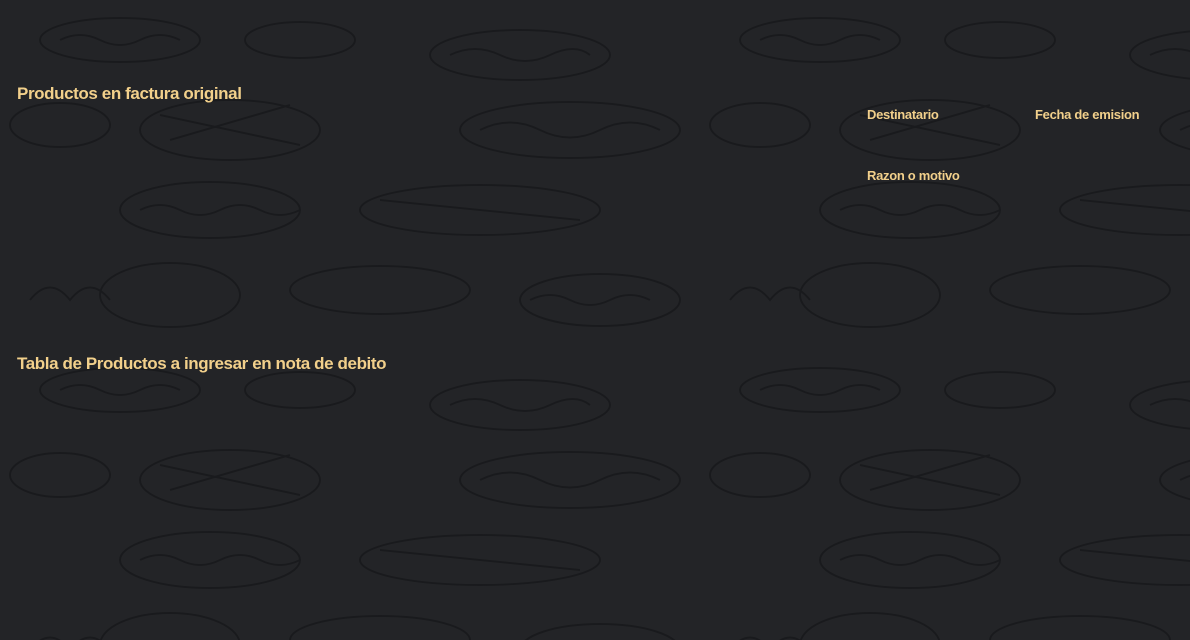 Image resolution: width=1190 pixels, height=640 pixels. What do you see at coordinates (913, 175) in the screenshot?
I see `reason-label: Razon o motivo` at bounding box center [913, 175].